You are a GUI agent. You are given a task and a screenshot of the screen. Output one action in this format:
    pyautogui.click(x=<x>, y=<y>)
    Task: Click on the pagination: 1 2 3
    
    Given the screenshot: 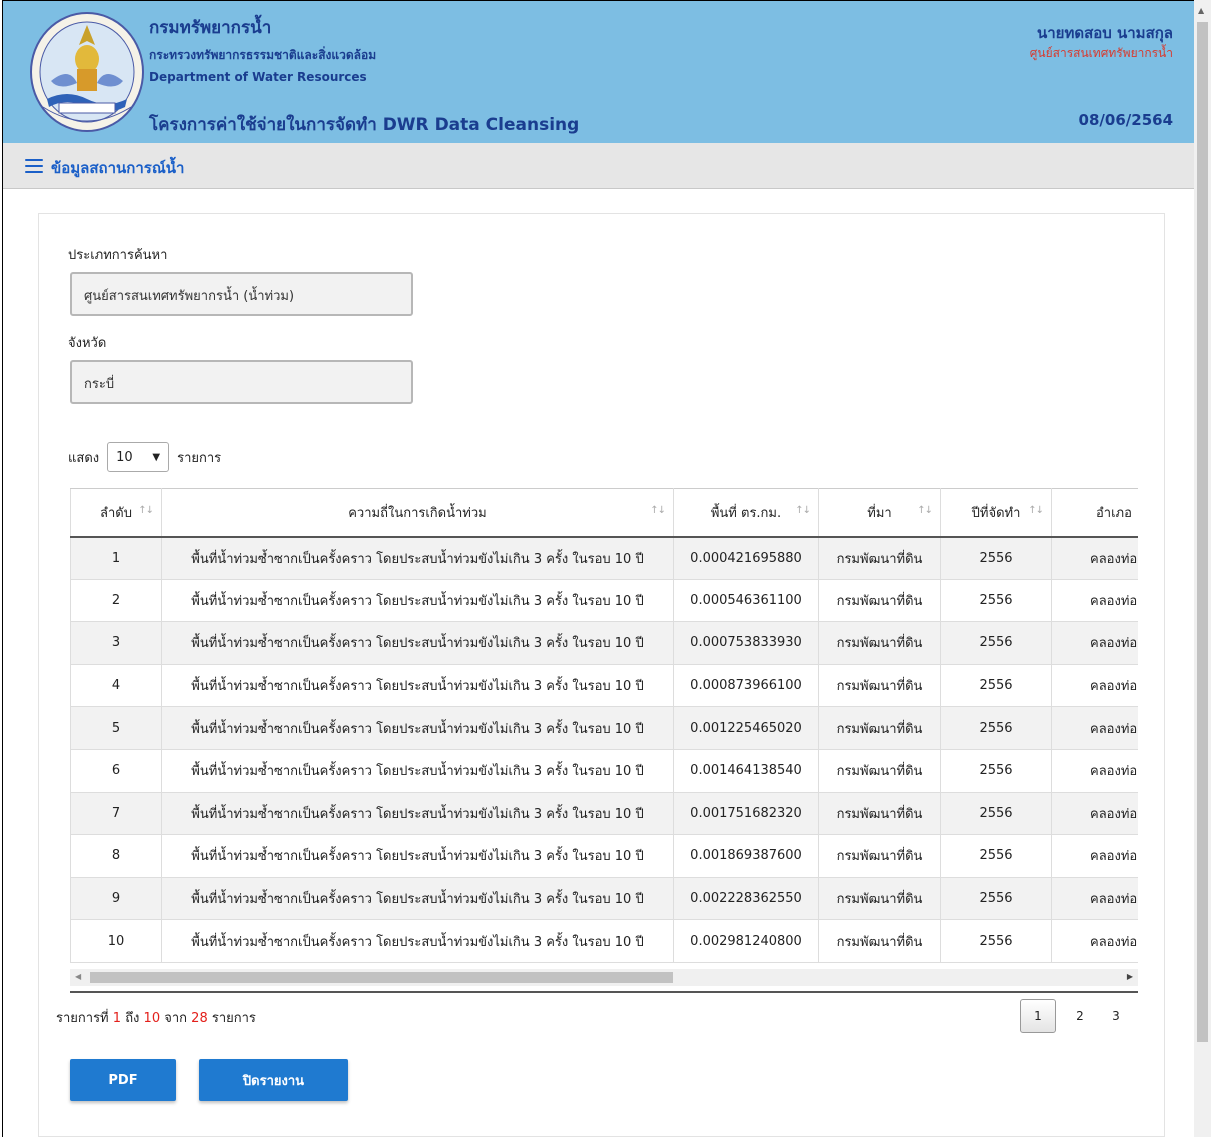 What is the action you would take?
    pyautogui.click(x=1077, y=1016)
    